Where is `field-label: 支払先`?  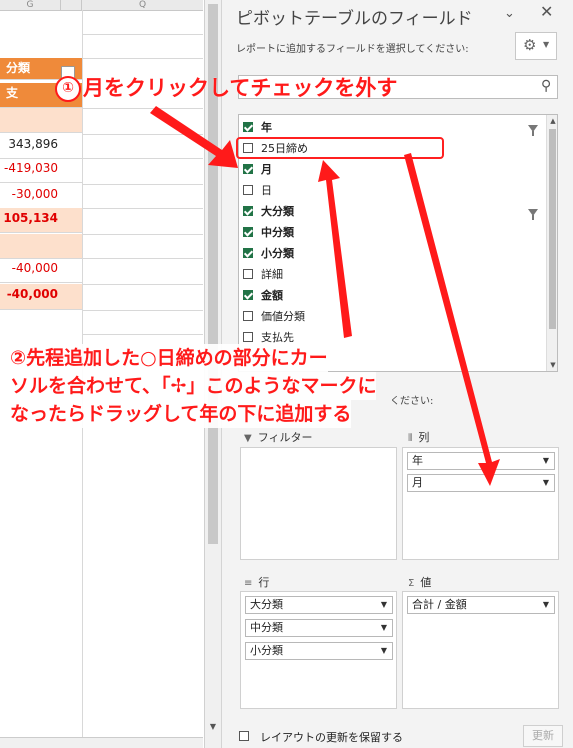 field-label: 支払先 is located at coordinates (277, 337).